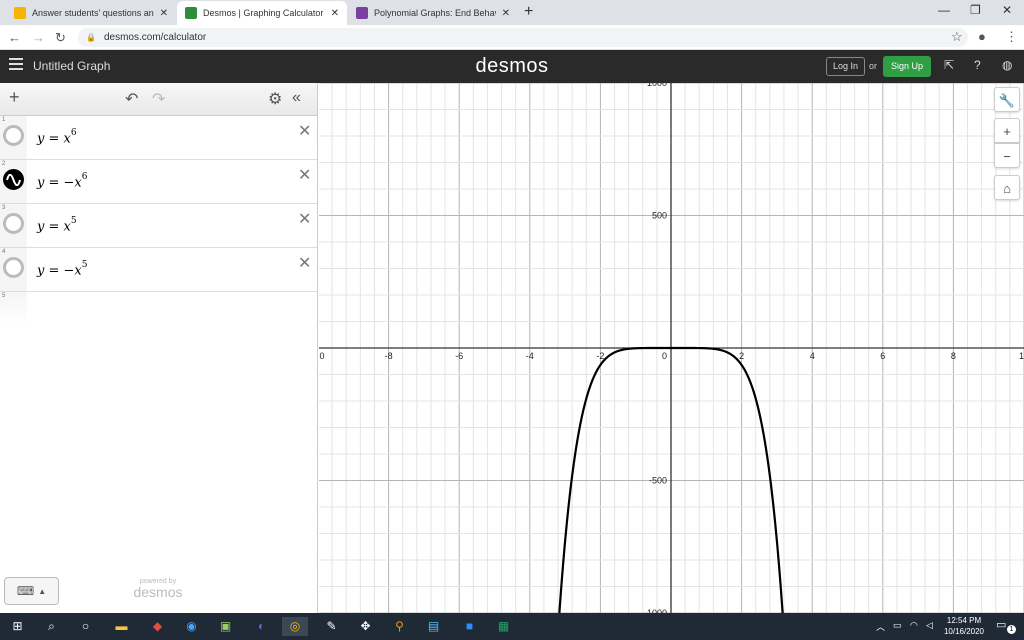 This screenshot has height=640, width=1024. Describe the element at coordinates (503, 626) in the screenshot. I see `excel-icon: ▦` at that location.